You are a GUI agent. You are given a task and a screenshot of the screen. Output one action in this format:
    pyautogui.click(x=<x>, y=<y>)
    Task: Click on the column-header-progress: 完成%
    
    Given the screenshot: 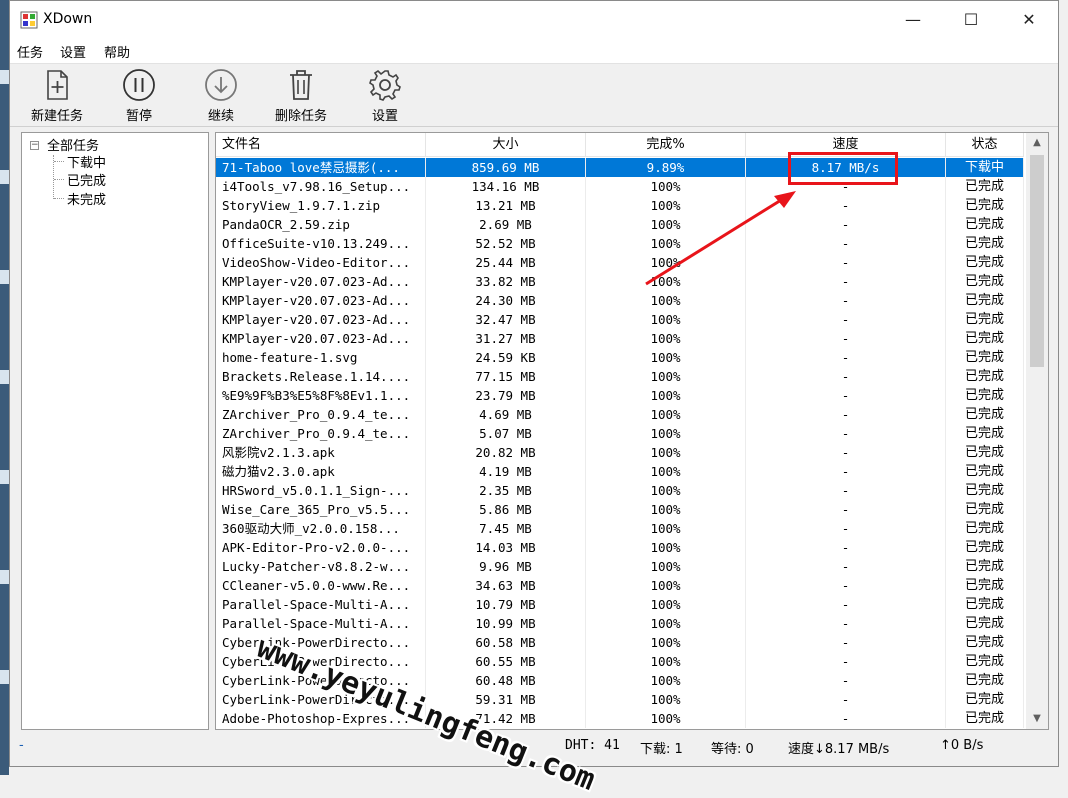 What is the action you would take?
    pyautogui.click(x=666, y=145)
    